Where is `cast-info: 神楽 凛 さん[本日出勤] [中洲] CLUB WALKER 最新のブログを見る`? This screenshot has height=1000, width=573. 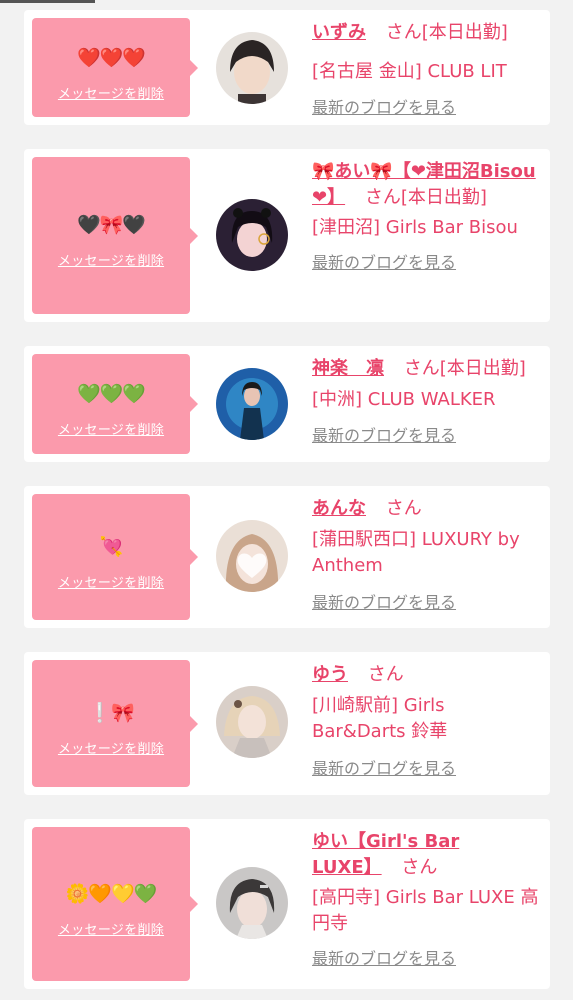 cast-info: 神楽 凛 さん[本日出勤] [中洲] CLUB WALKER 最新のブログを見る is located at coordinates (428, 401).